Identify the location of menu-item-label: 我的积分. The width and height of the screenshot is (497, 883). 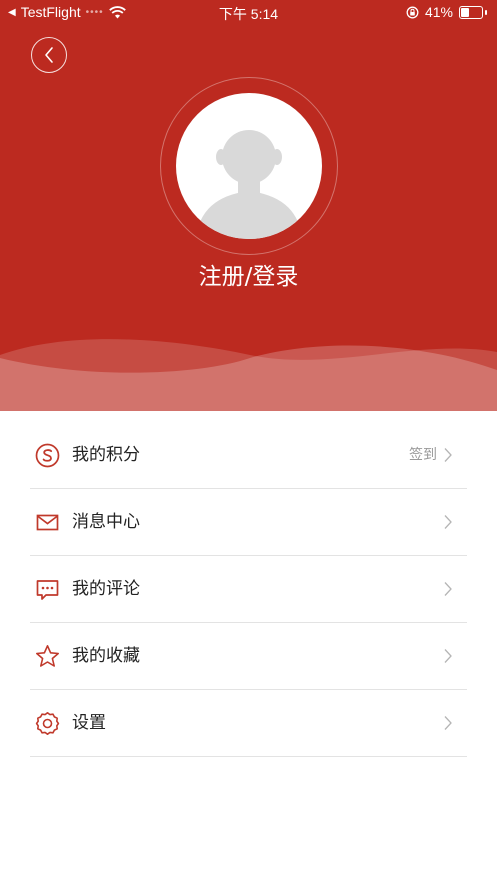
(106, 455).